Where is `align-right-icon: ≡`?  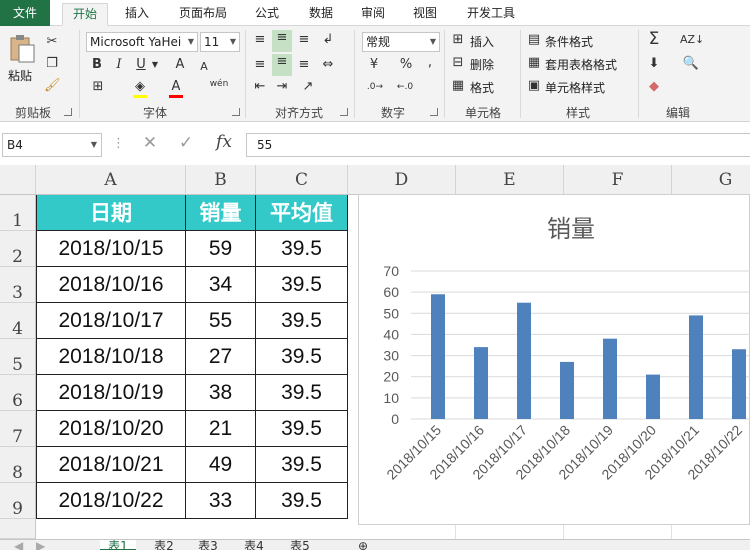 align-right-icon: ≡ is located at coordinates (304, 65).